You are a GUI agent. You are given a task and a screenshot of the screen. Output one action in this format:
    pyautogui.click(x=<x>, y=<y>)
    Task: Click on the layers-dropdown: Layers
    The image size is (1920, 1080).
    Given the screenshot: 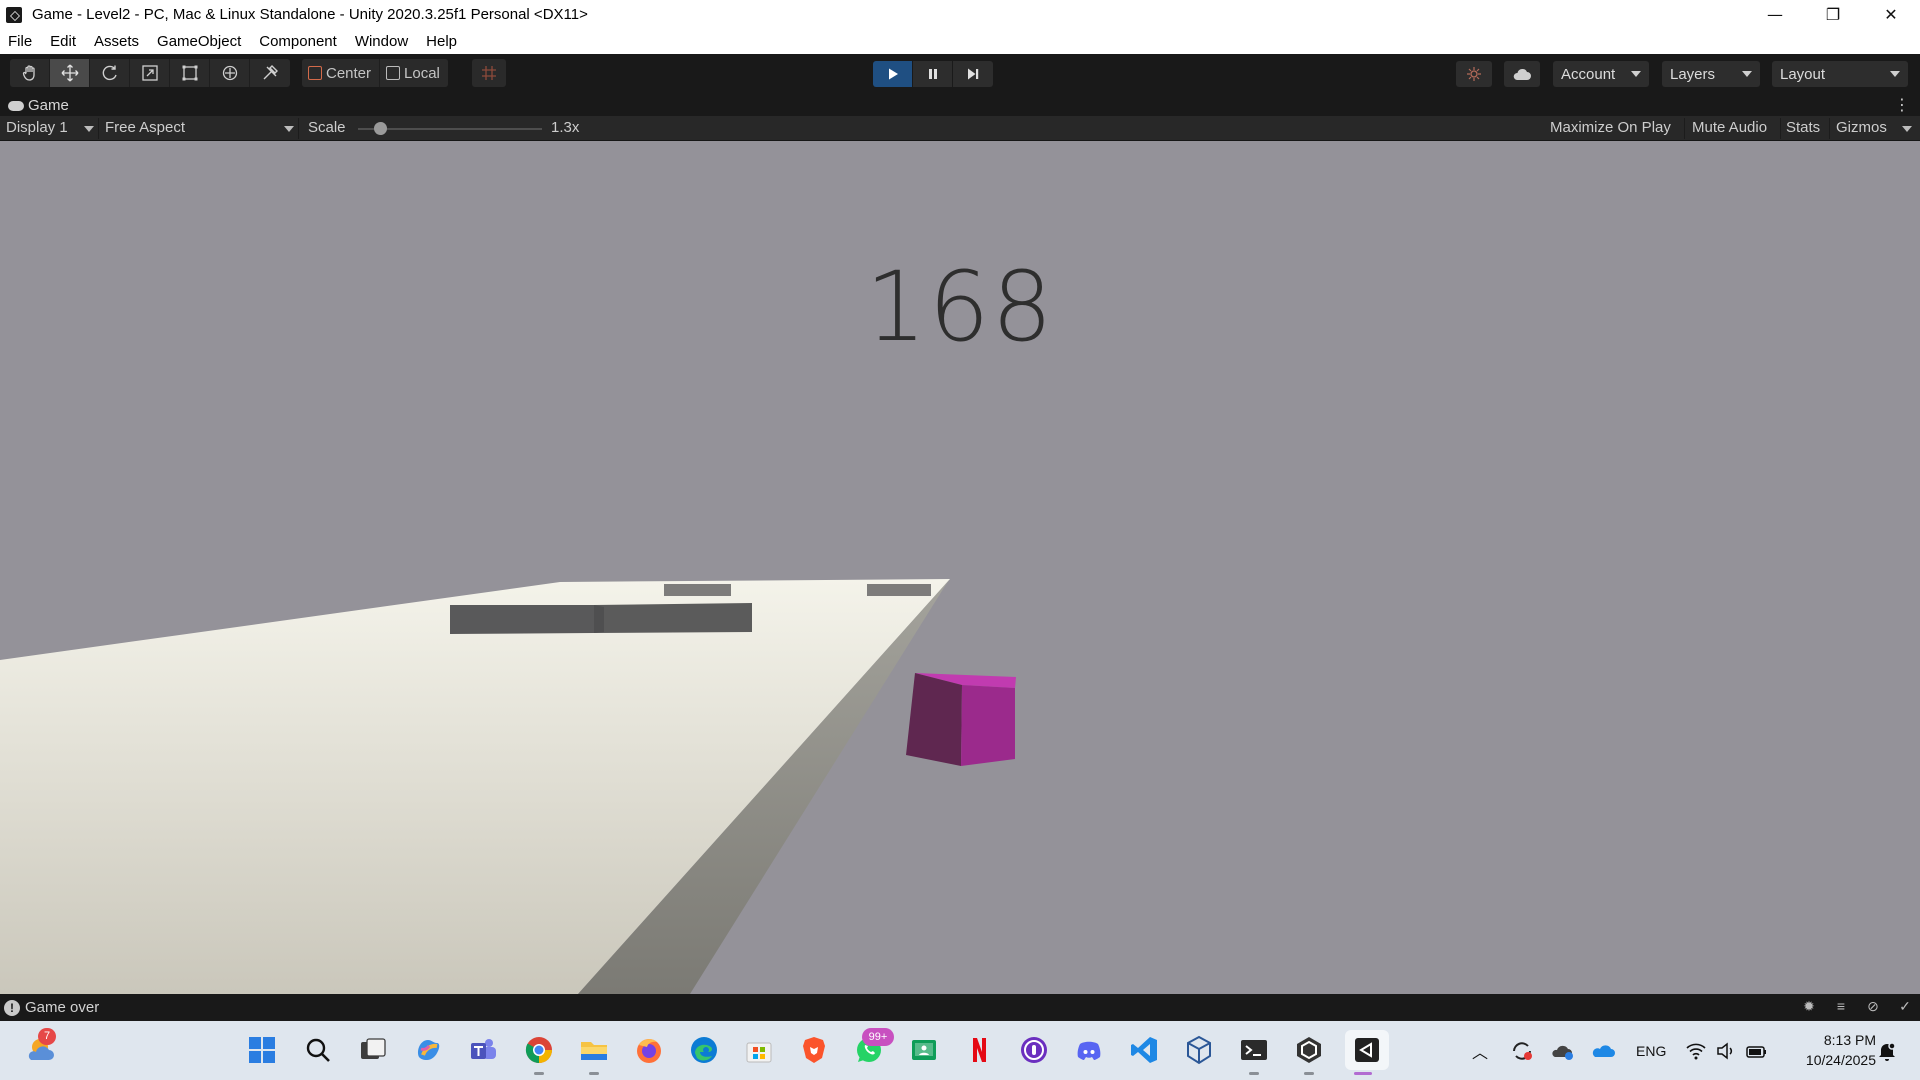 What is the action you would take?
    pyautogui.click(x=1711, y=74)
    